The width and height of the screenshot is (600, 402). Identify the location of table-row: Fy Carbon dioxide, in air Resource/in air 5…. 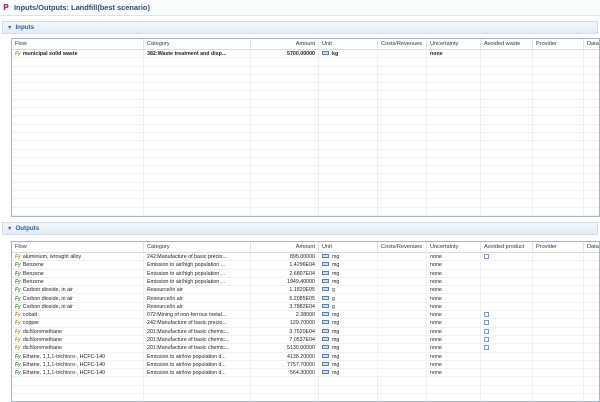
(305, 298).